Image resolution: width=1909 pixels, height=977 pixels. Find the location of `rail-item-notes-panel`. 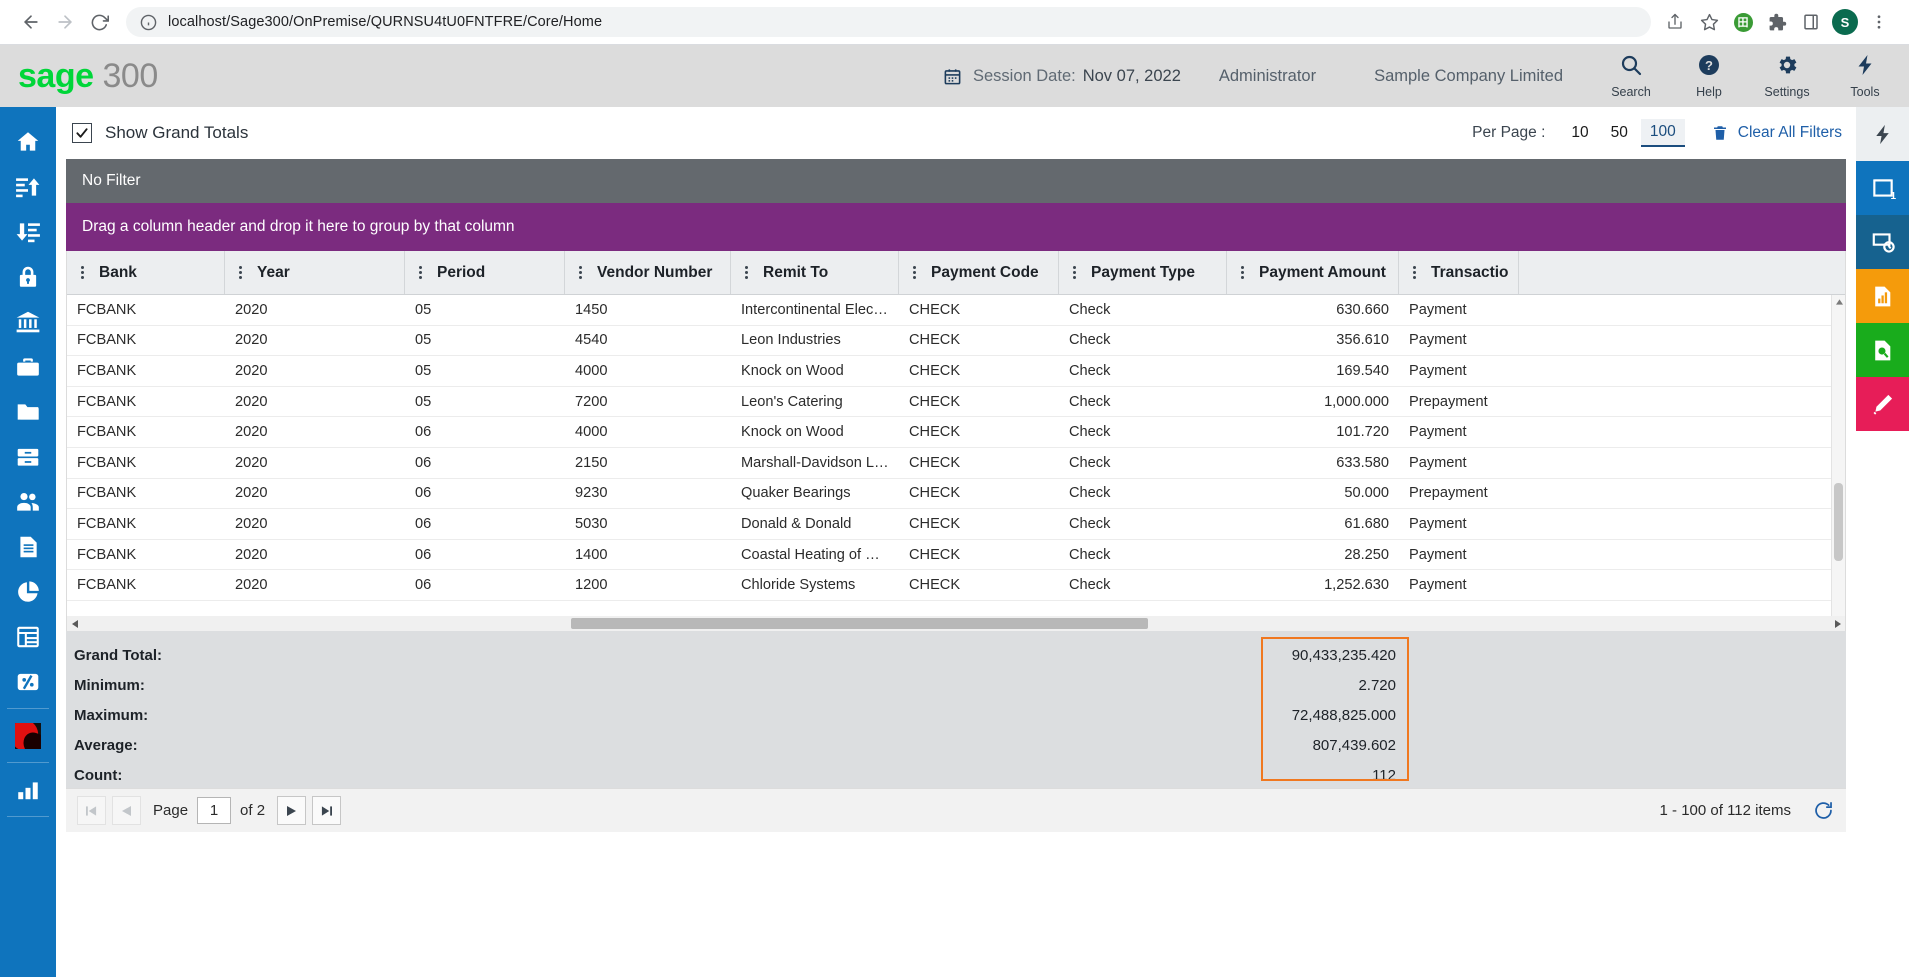

rail-item-notes-panel is located at coordinates (1882, 404).